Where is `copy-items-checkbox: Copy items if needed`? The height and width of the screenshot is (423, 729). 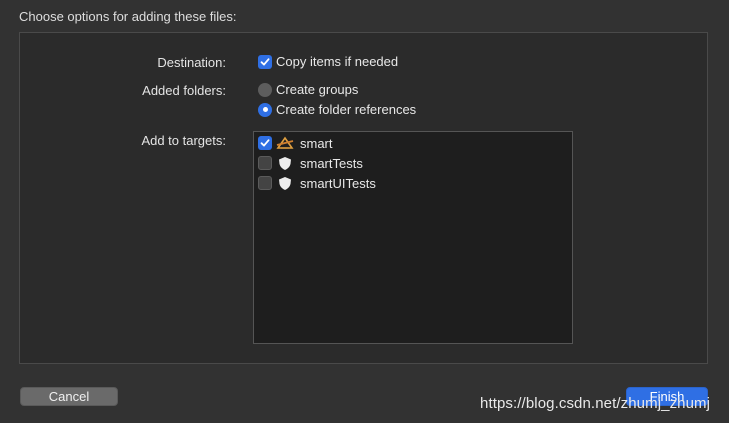 copy-items-checkbox: Copy items if needed is located at coordinates (328, 61).